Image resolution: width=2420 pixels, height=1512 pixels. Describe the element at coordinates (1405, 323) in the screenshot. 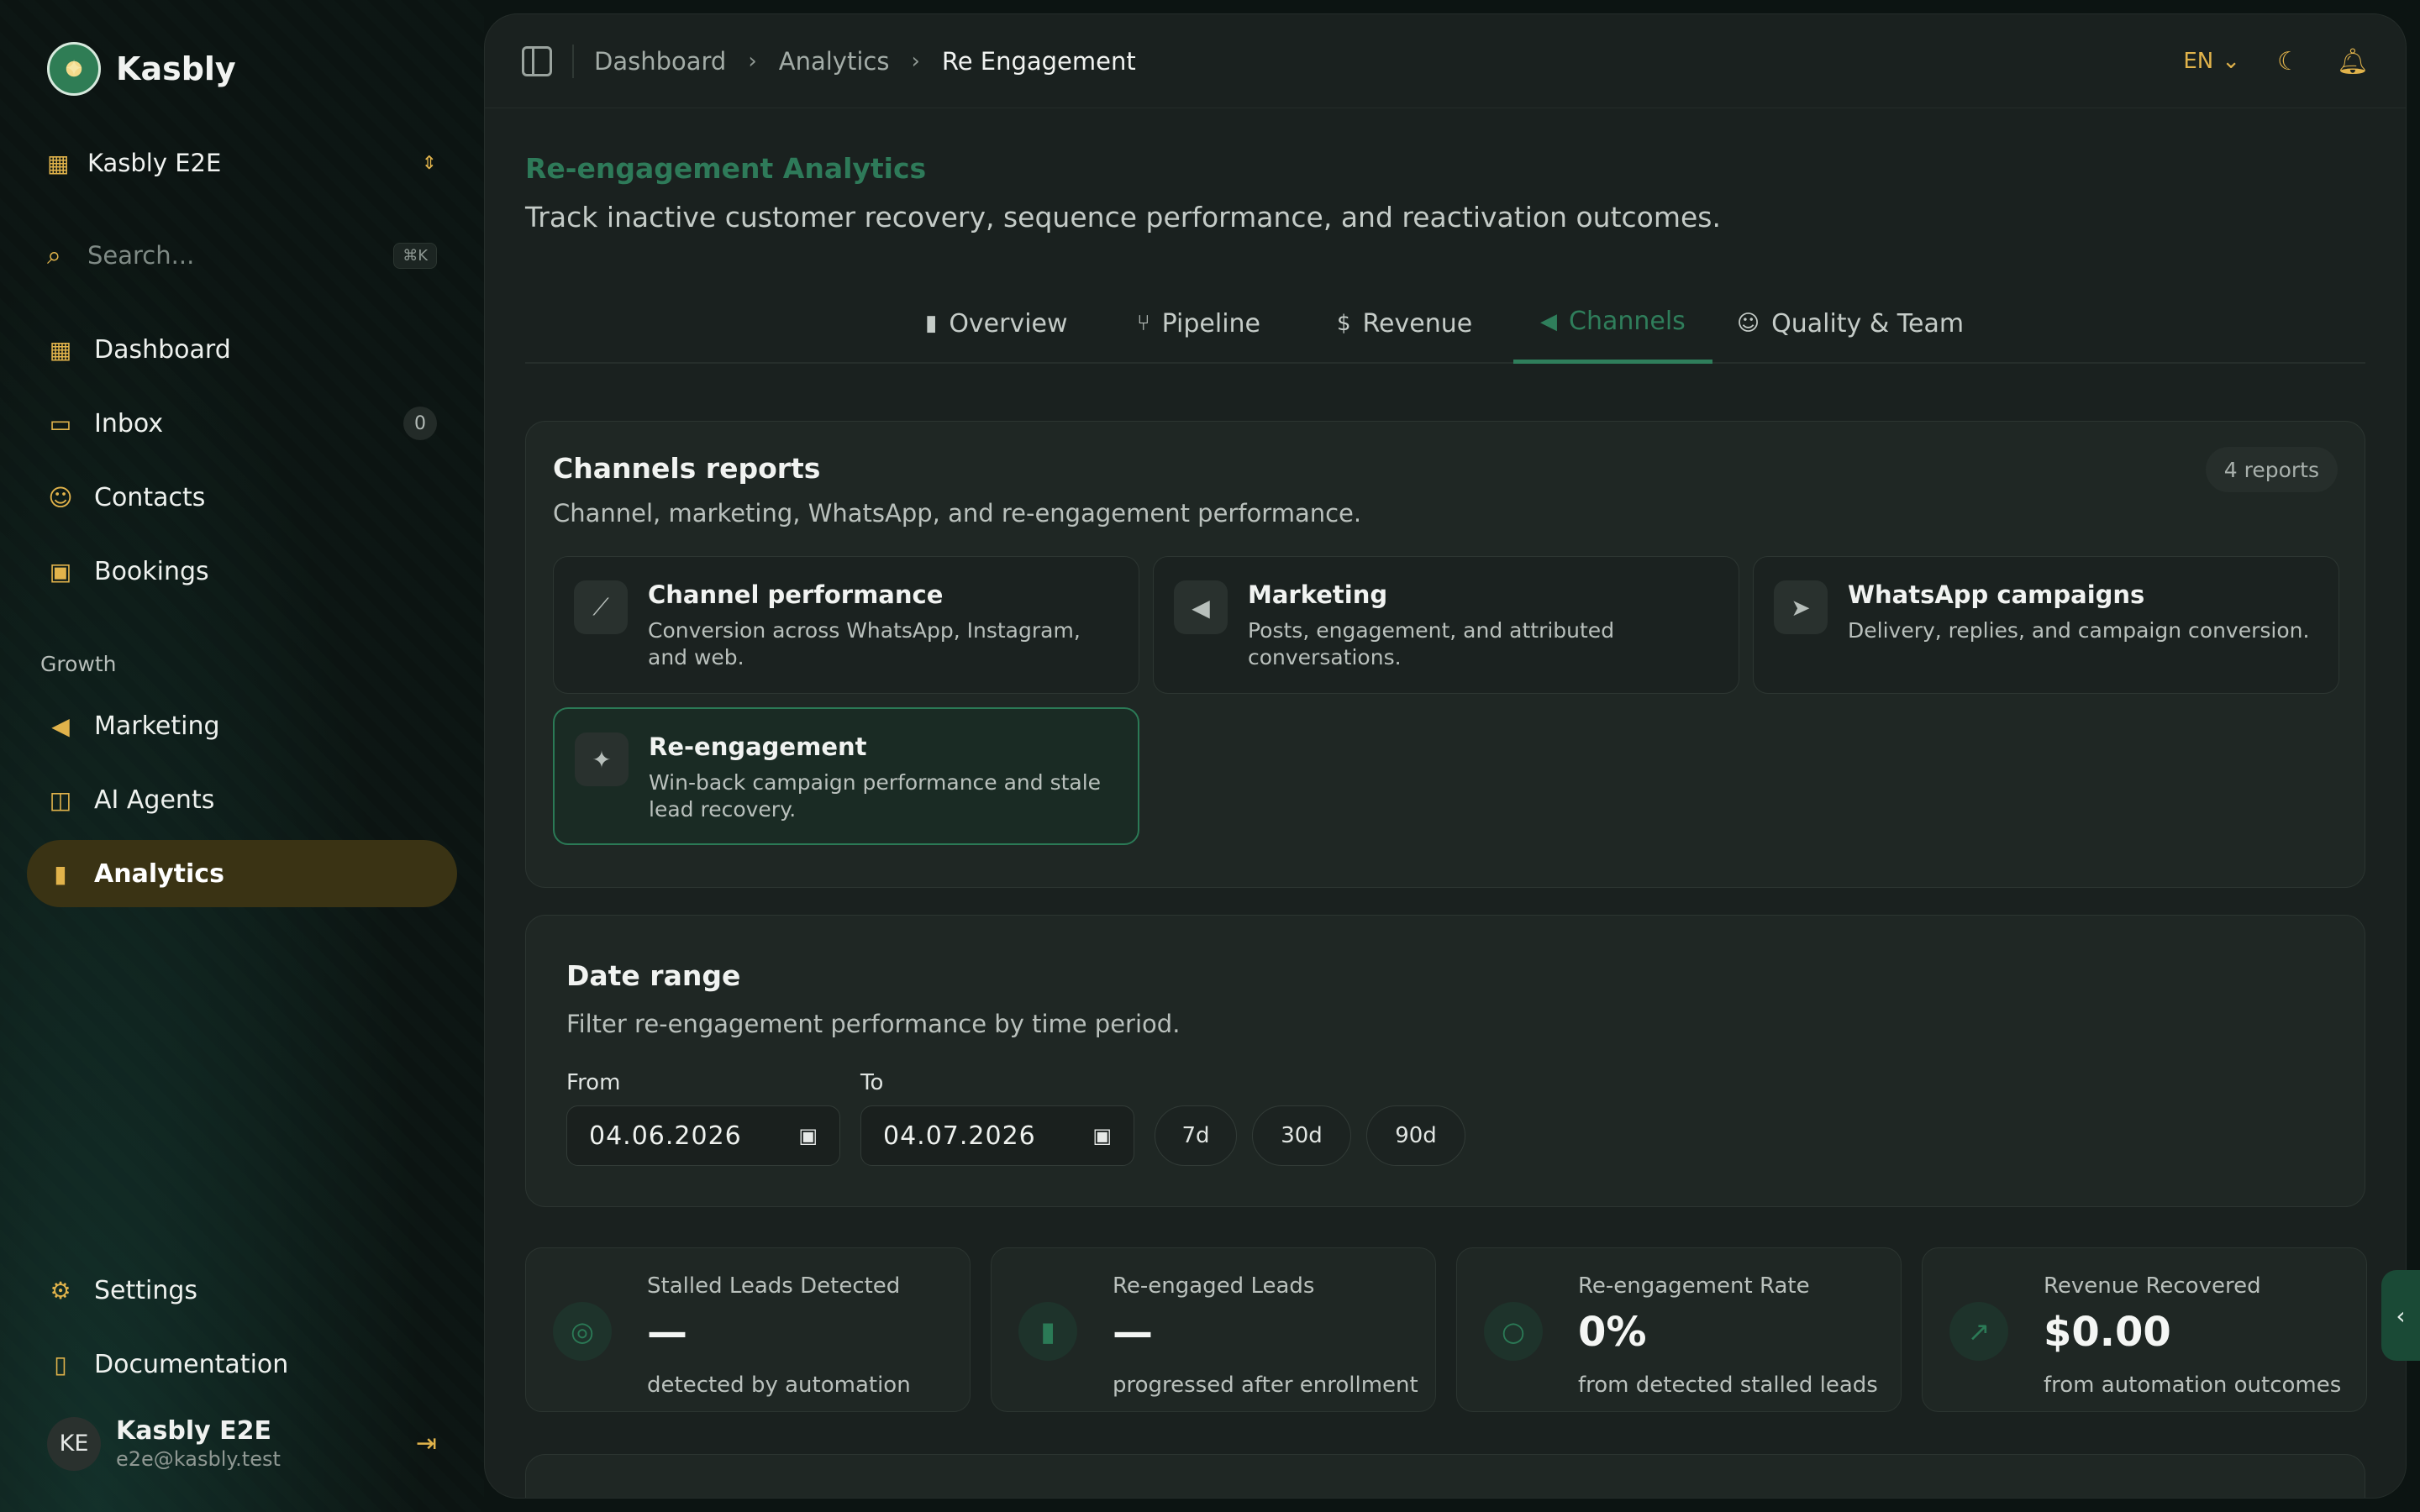

I see `tab-revenue: $ Revenue` at that location.